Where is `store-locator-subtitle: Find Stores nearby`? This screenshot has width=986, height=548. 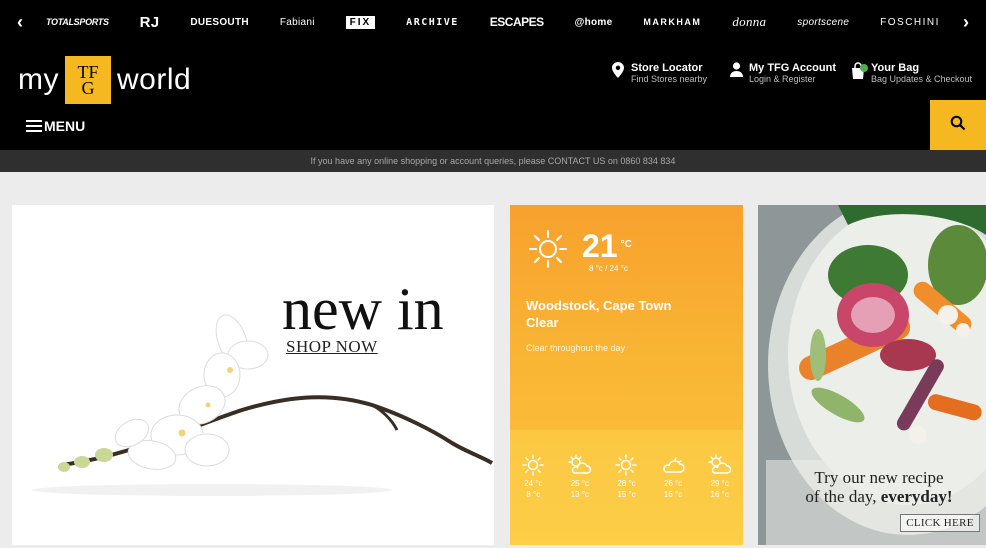
store-locator-subtitle: Find Stores nearby is located at coordinates (669, 79).